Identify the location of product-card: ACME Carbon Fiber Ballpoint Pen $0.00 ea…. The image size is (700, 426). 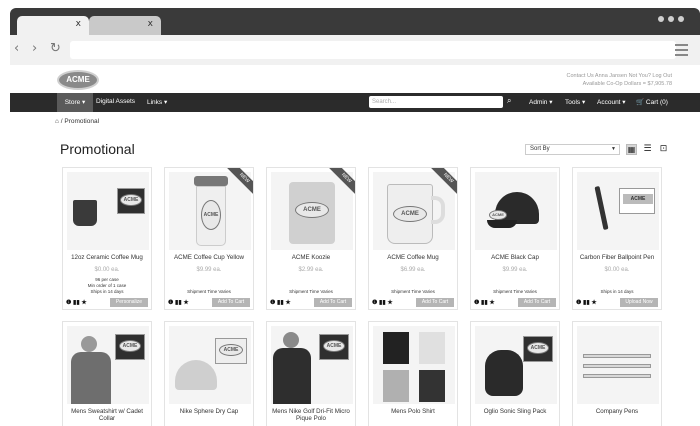
(617, 238).